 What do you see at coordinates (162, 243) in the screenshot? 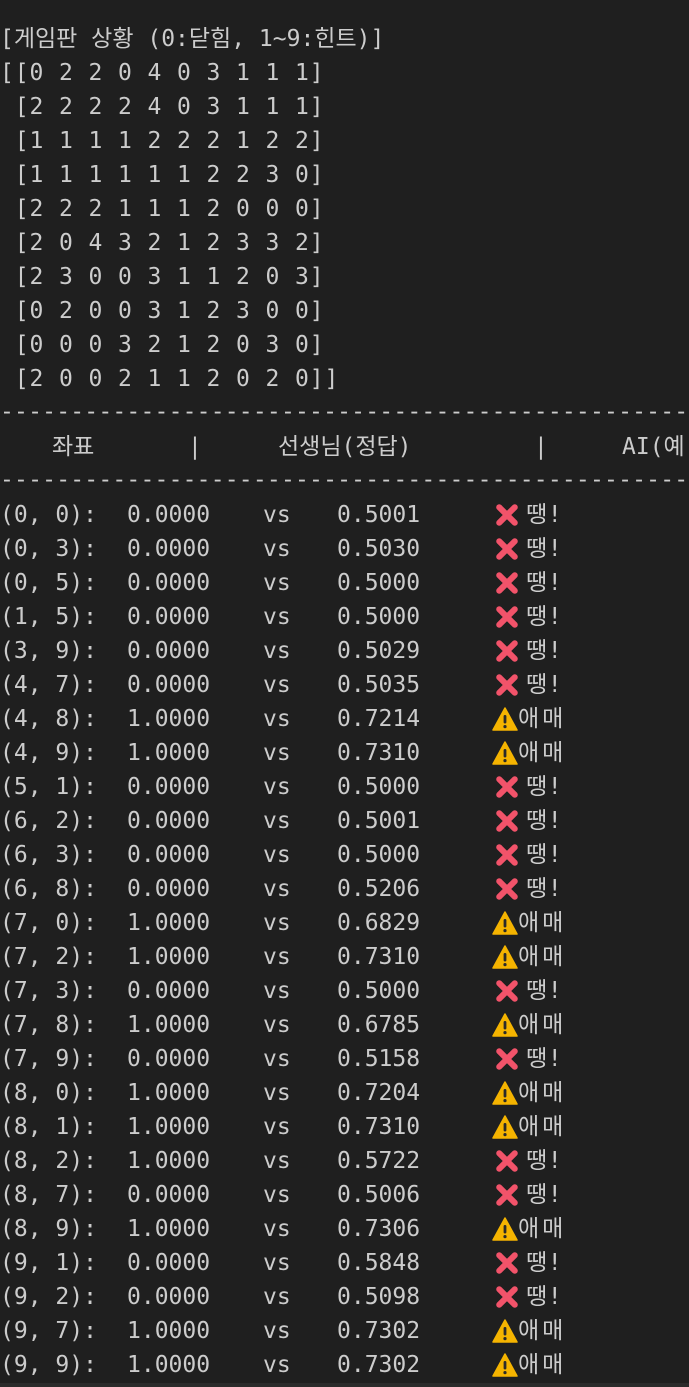
I see `board-row-text: [2 0 4 3 2 1 2 3 3 2]` at bounding box center [162, 243].